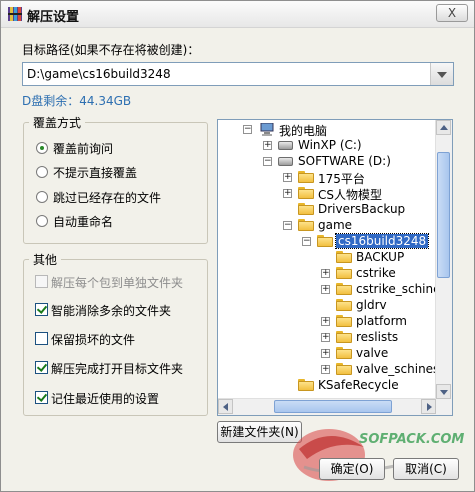  What do you see at coordinates (443, 215) in the screenshot?
I see `vertical-scroll-thumb` at bounding box center [443, 215].